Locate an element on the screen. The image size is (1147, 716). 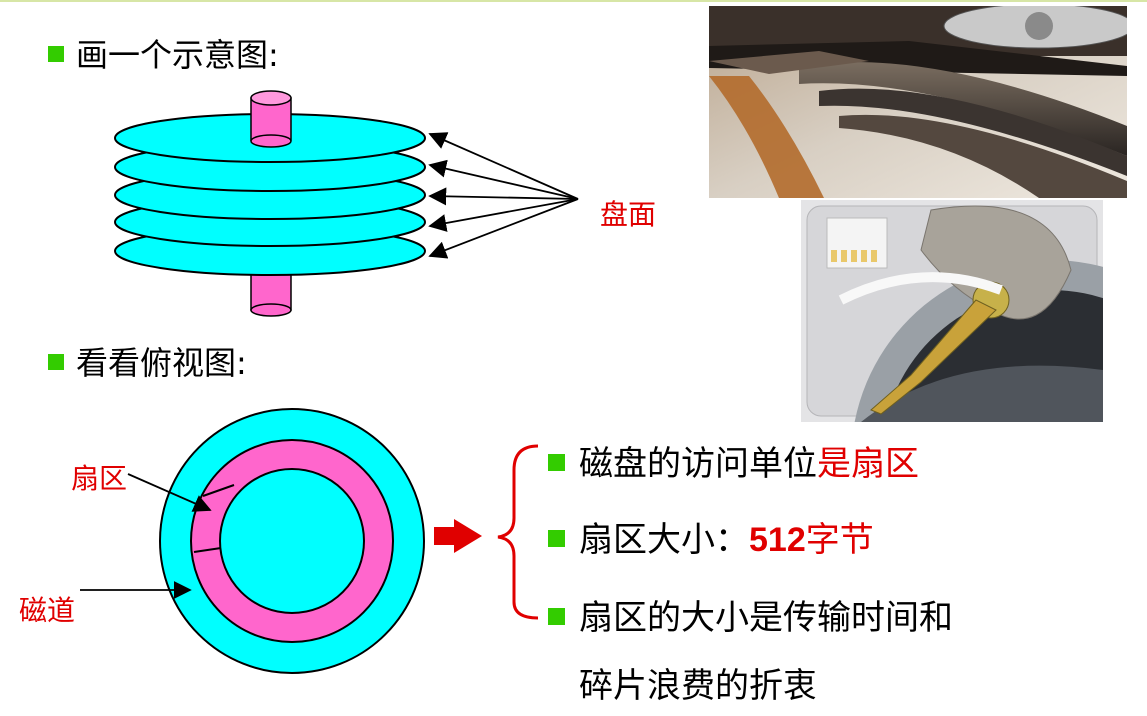
right-arrow-icon is located at coordinates (458, 536).